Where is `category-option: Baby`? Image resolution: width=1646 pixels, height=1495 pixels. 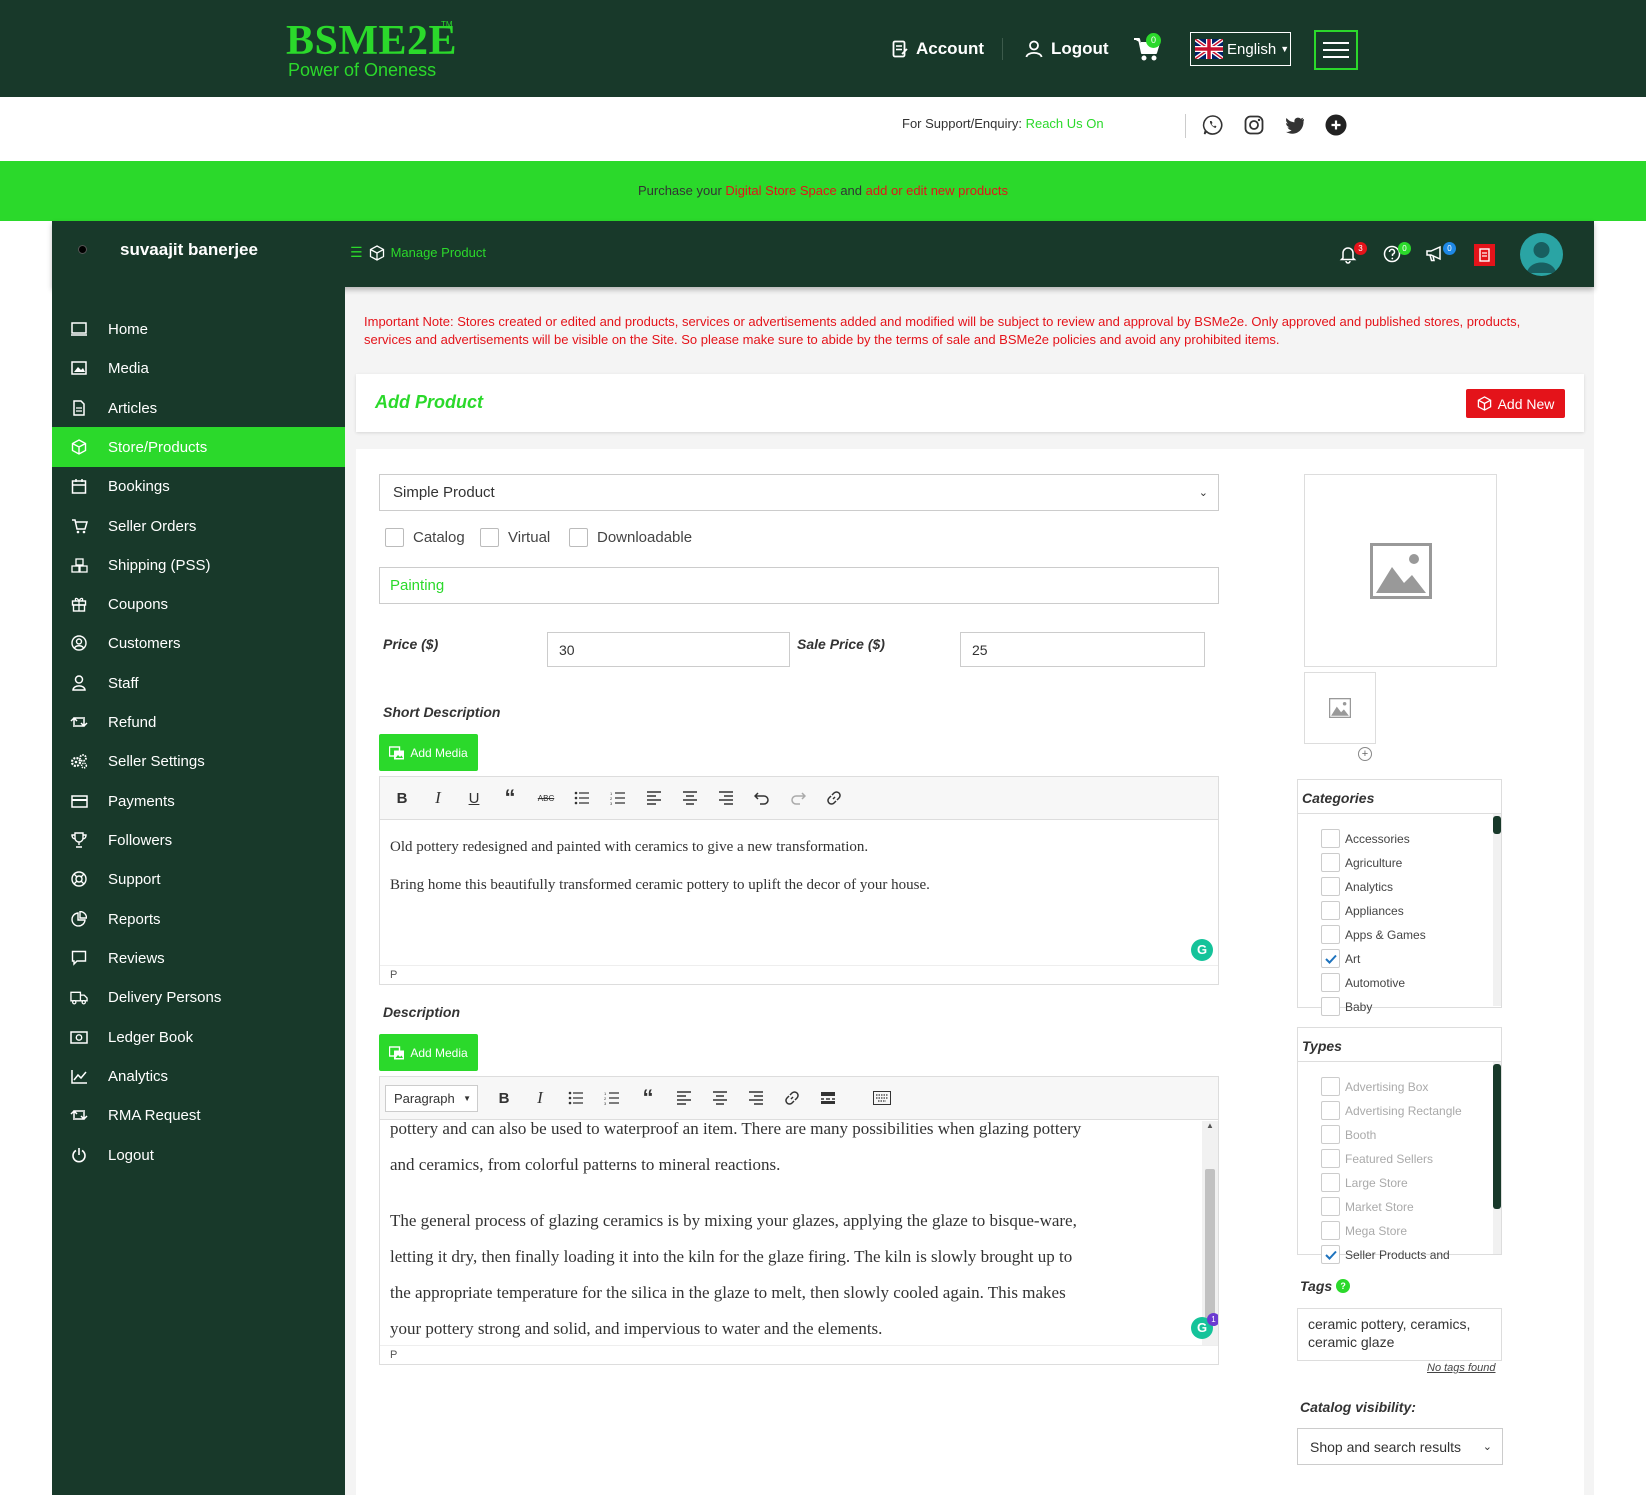 category-option: Baby is located at coordinates (1346, 1006).